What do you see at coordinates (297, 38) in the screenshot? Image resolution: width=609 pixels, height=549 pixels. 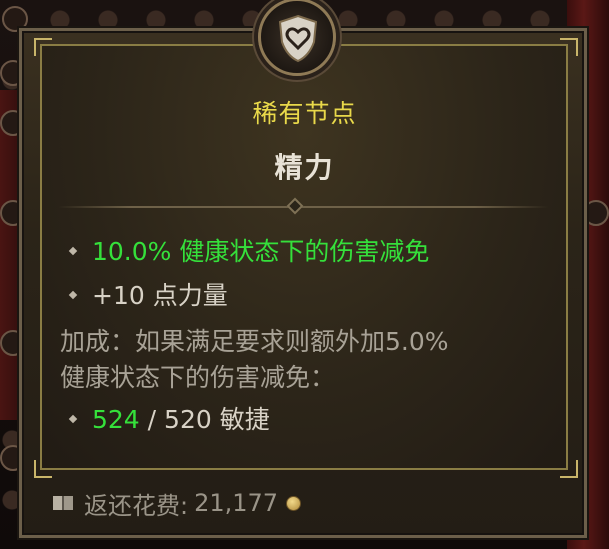 I see `shield-heart-emblem-icon` at bounding box center [297, 38].